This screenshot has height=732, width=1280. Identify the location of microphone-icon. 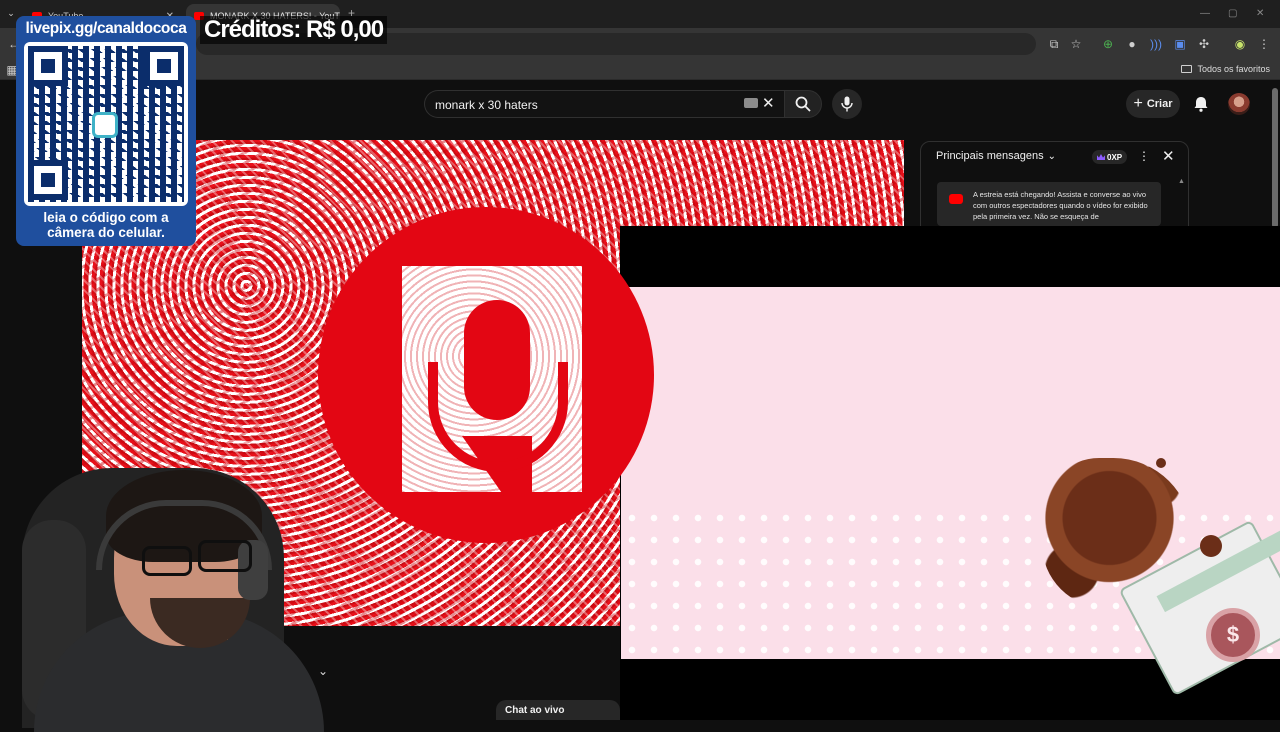
(847, 104).